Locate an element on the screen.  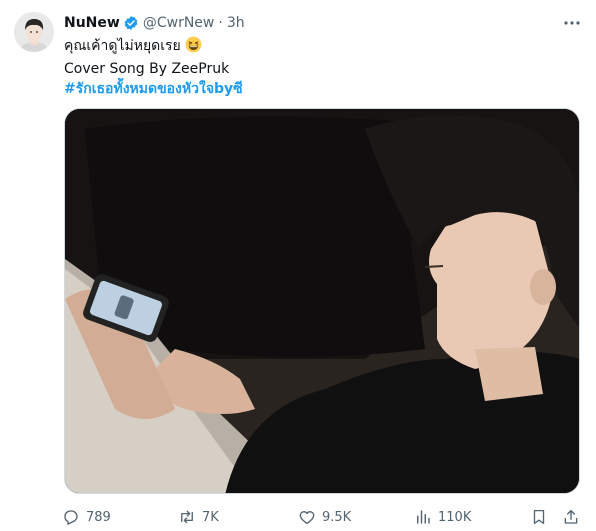
tweet-text-line-2: Cover Song By ZeePruk is located at coordinates (147, 69).